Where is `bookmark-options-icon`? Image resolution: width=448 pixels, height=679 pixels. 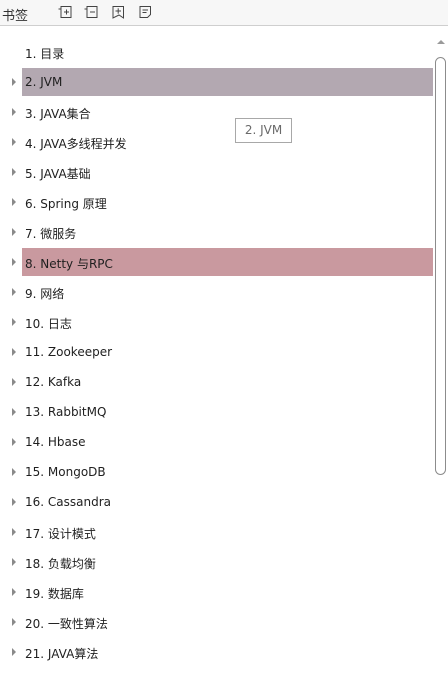
bookmark-options-icon is located at coordinates (145, 12).